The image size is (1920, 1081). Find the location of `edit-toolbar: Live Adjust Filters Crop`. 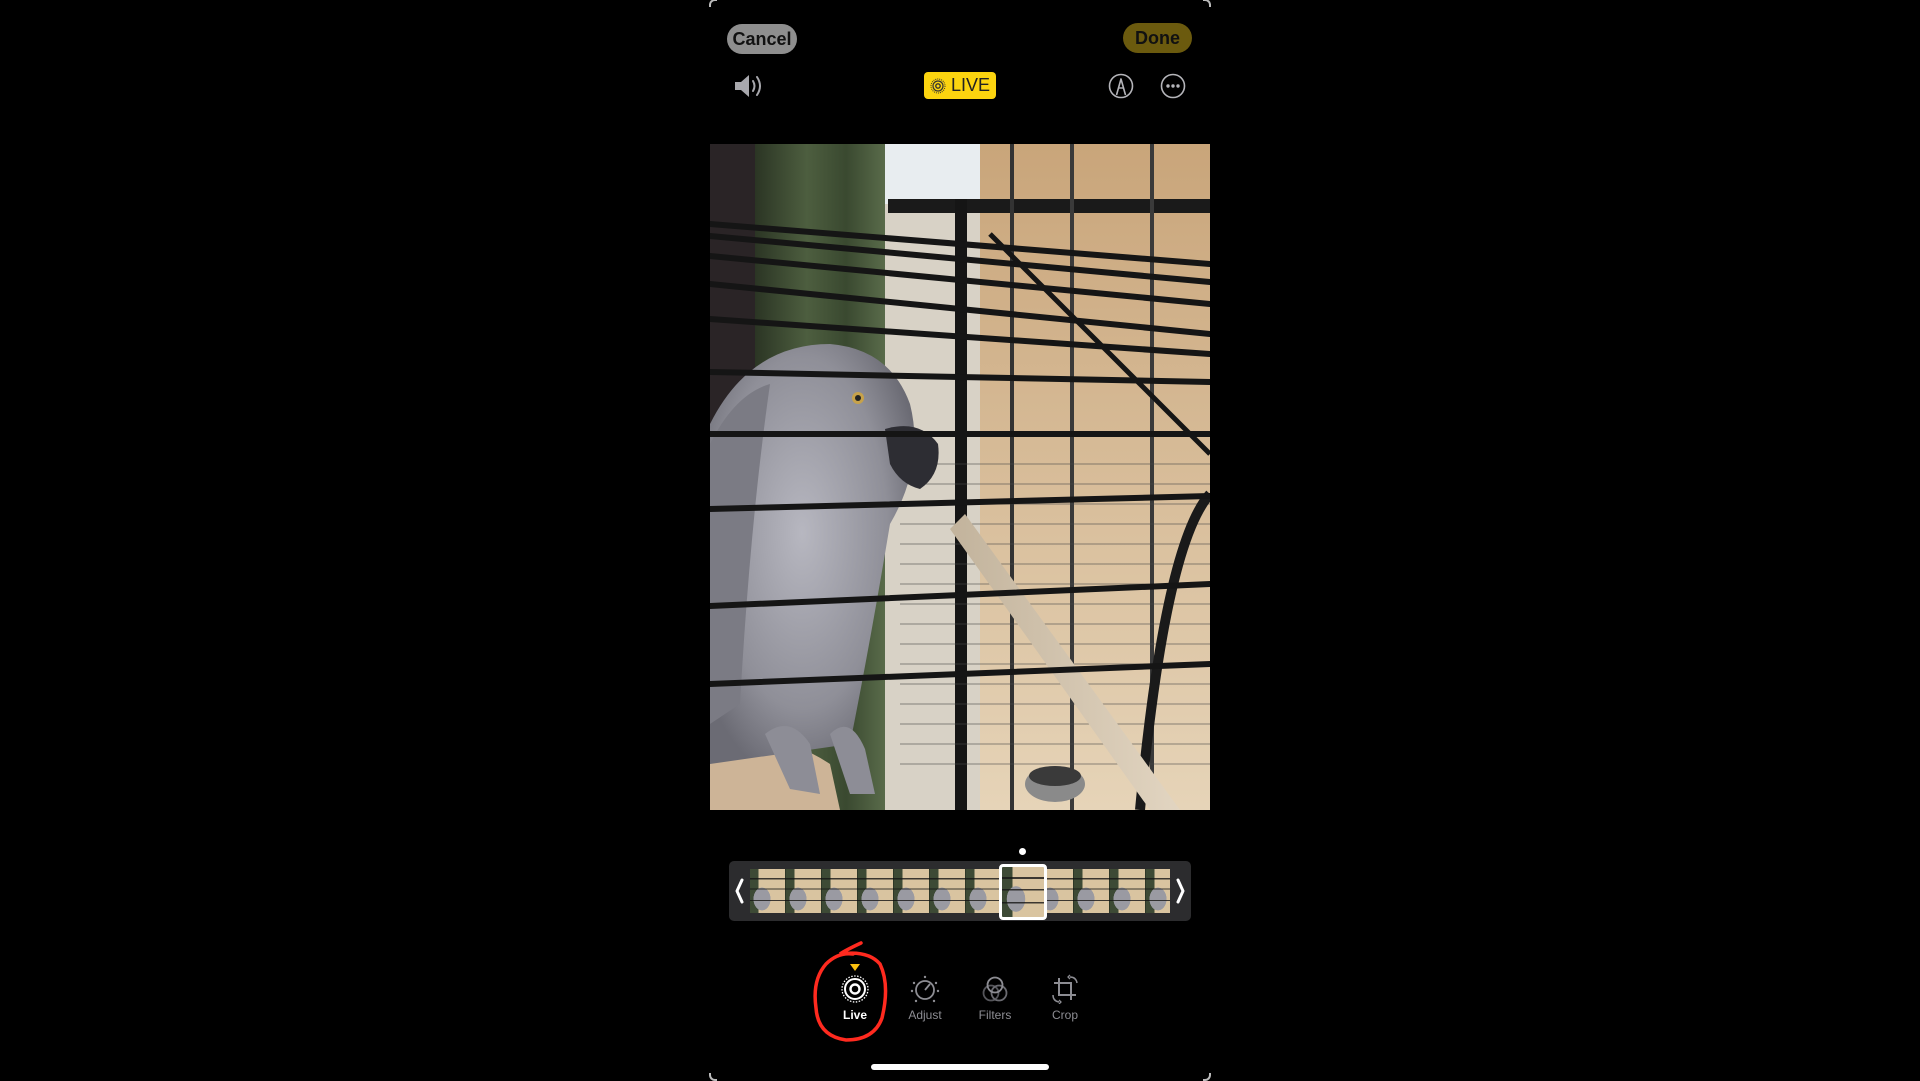

edit-toolbar: Live Adjust Filters Crop is located at coordinates (960, 1000).